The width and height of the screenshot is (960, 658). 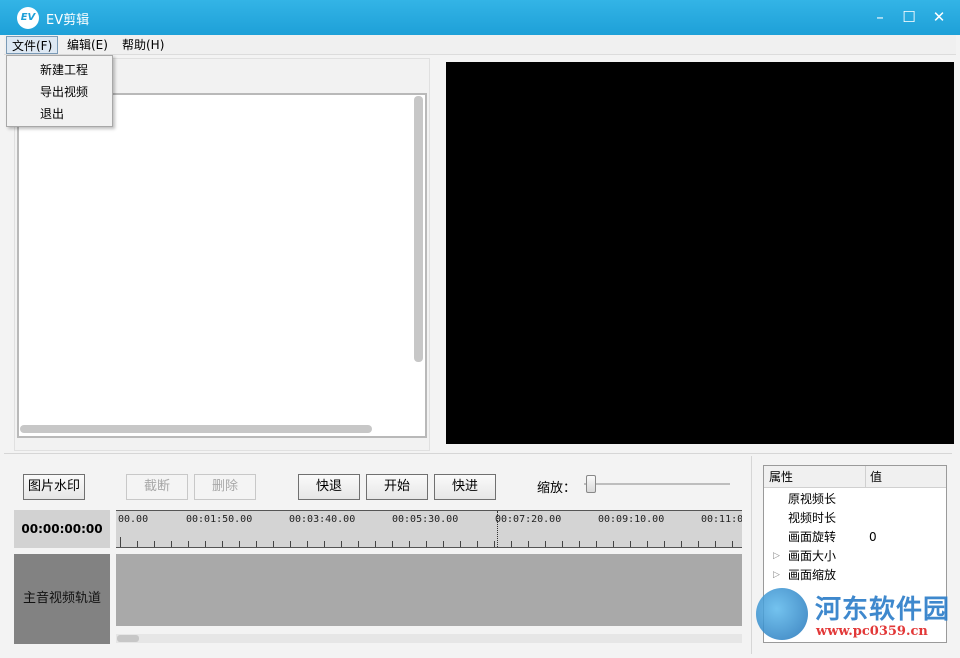 I want to click on vertical-divider, so click(x=751, y=555).